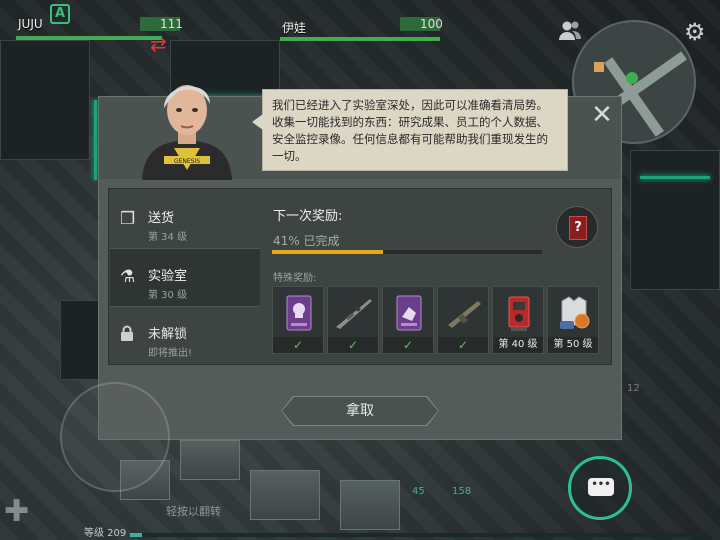 The height and width of the screenshot is (540, 720). What do you see at coordinates (421, 24) in the screenshot?
I see `player2-health-value: 100` at bounding box center [421, 24].